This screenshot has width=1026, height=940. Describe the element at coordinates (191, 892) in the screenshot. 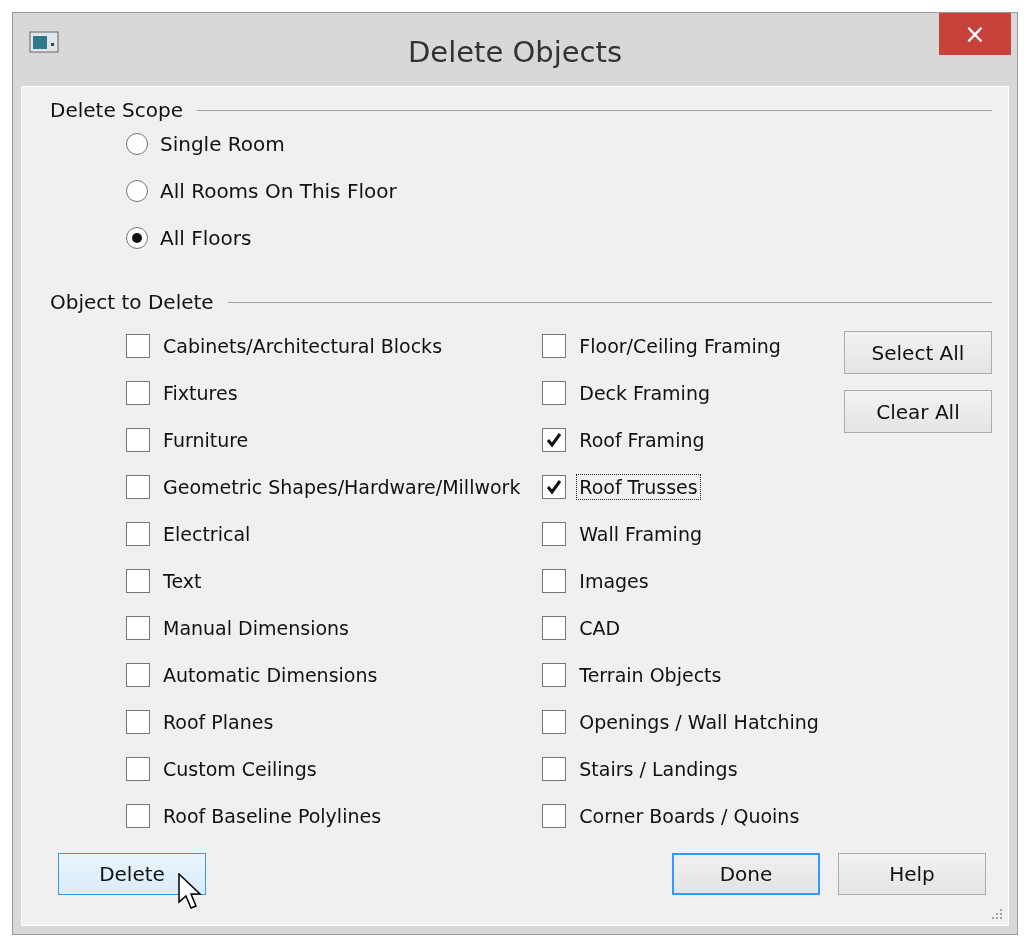

I see `mouse-pointer-icon` at that location.